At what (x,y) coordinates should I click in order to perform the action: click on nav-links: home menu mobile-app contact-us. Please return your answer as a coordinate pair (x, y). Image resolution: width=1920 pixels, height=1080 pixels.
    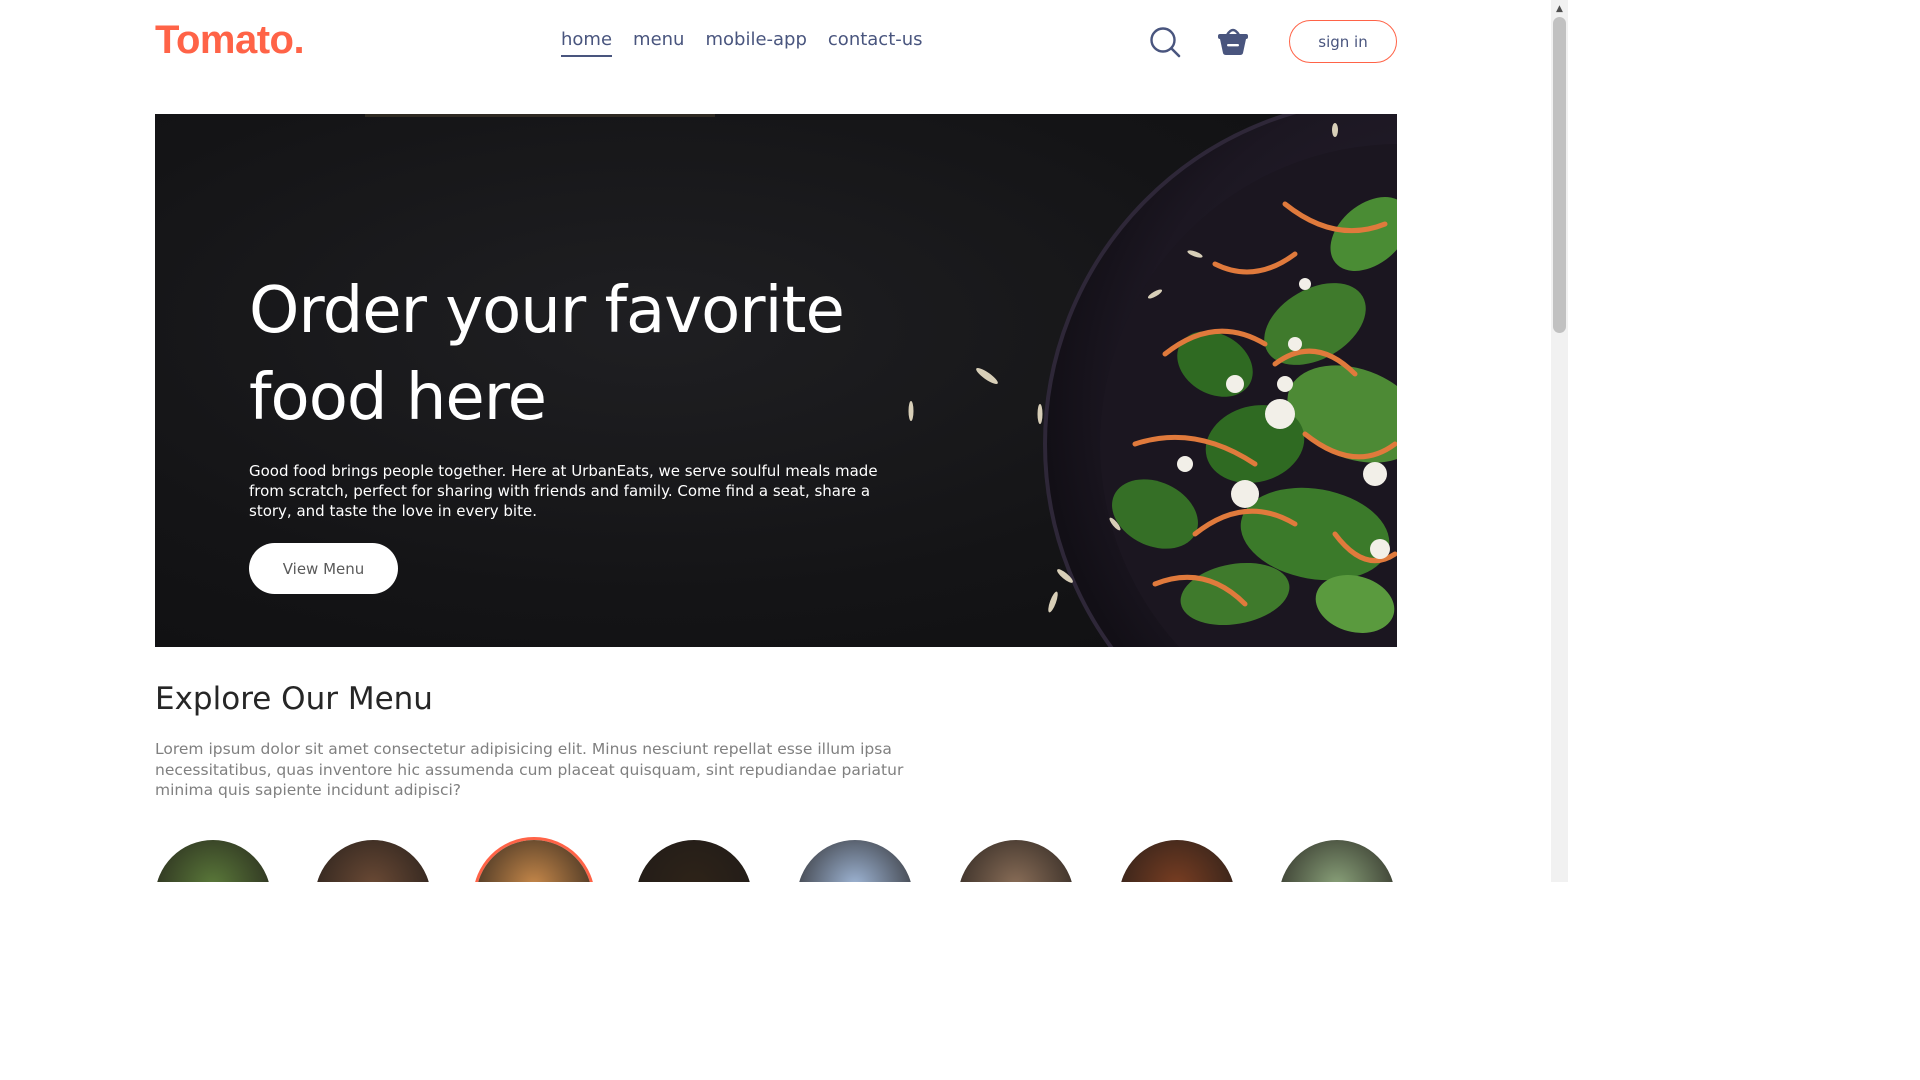
    Looking at the image, I should click on (742, 42).